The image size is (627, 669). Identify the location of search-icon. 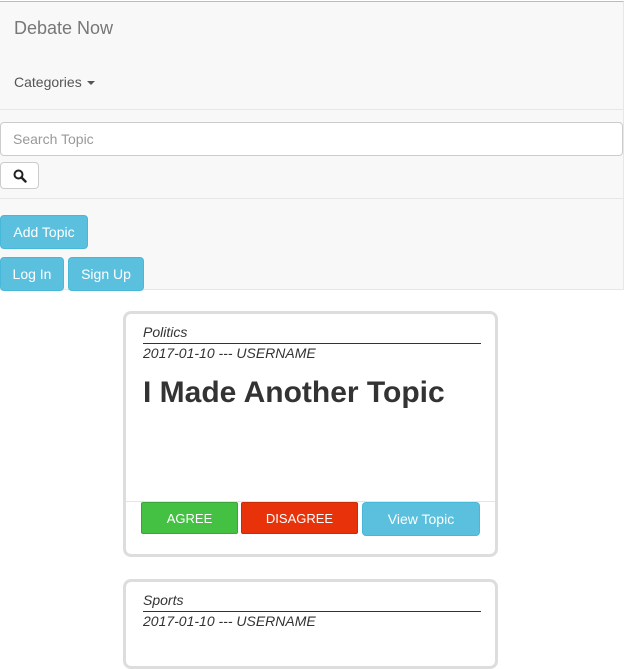
(20, 176).